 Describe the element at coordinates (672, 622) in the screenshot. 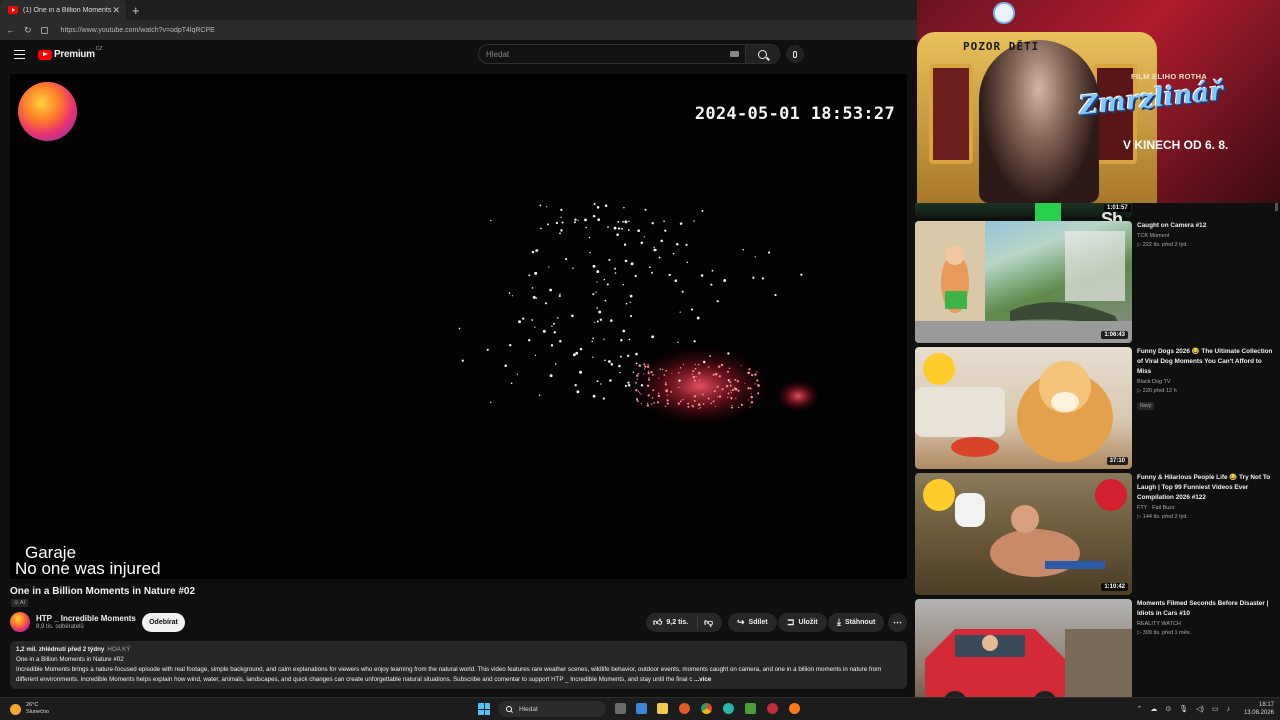

I see `like-button: 👍︎ 9,2 tis.` at that location.